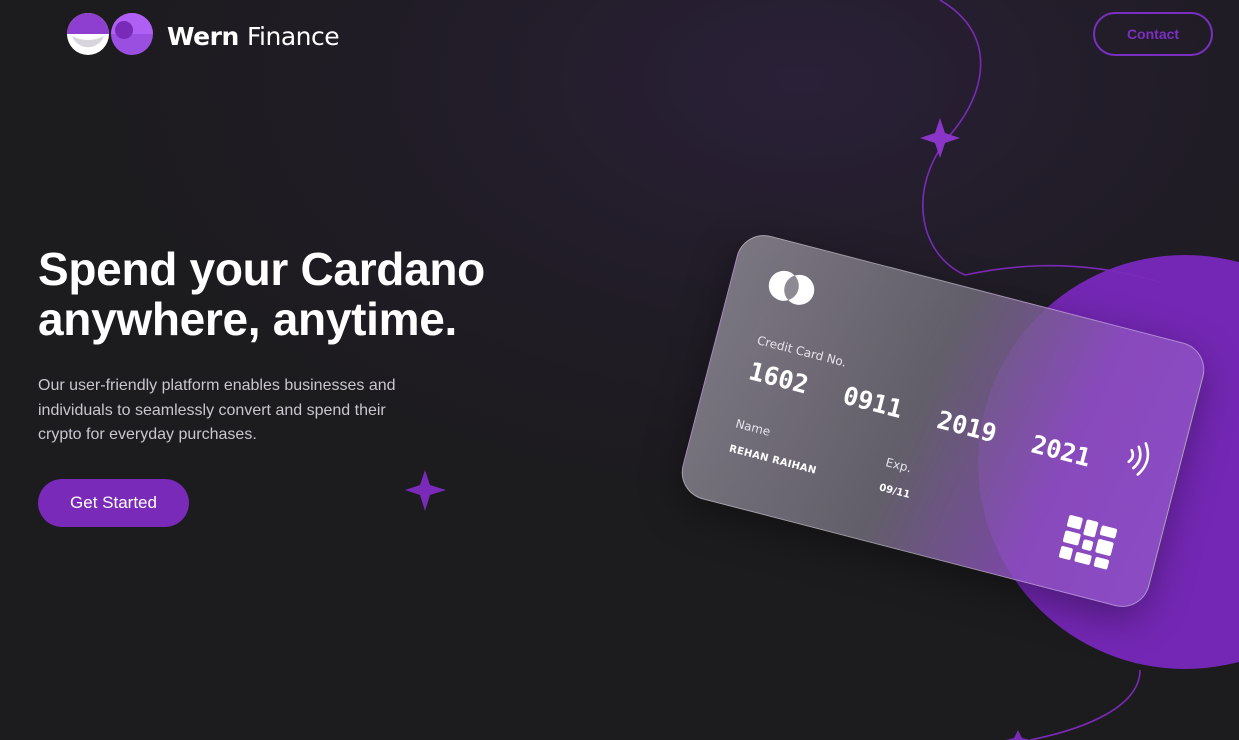 This screenshot has height=740, width=1239. Describe the element at coordinates (791, 287) in the screenshot. I see `card-network-logo-icon` at that location.